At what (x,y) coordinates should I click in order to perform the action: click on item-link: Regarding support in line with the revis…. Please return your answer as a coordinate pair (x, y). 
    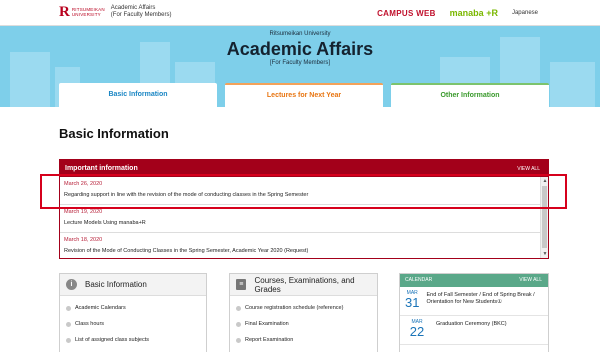
    Looking at the image, I should click on (300, 195).